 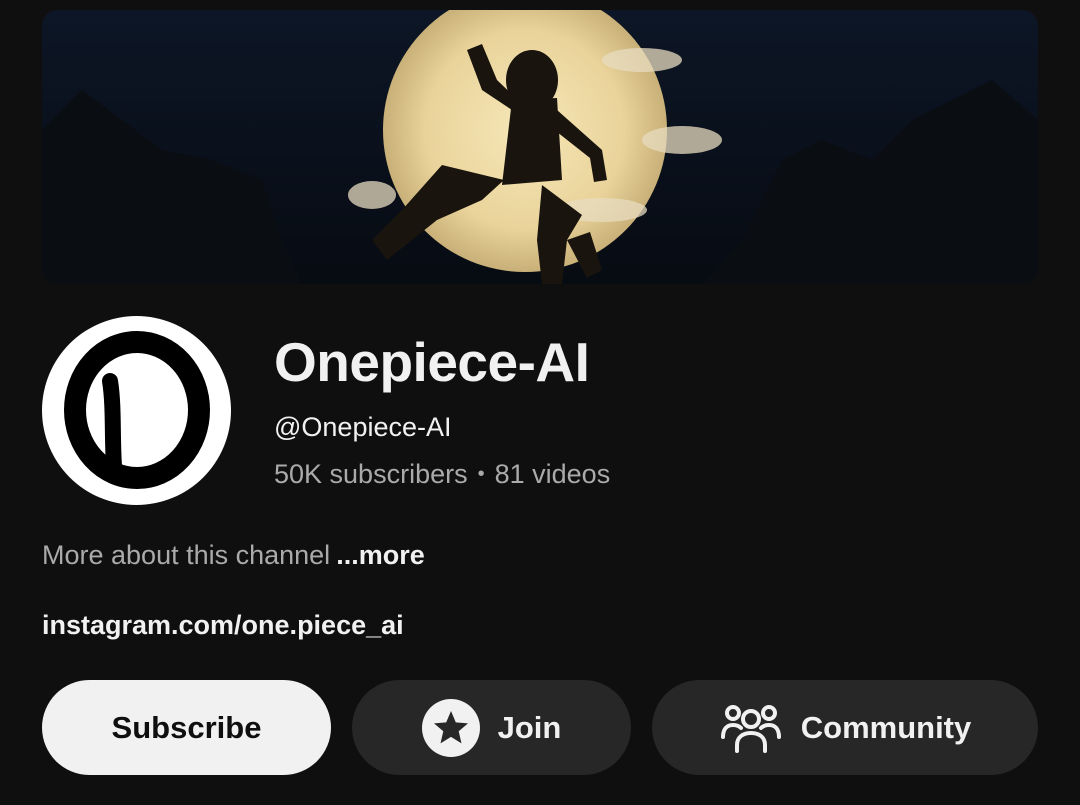 What do you see at coordinates (886, 727) in the screenshot?
I see `community-label: Community` at bounding box center [886, 727].